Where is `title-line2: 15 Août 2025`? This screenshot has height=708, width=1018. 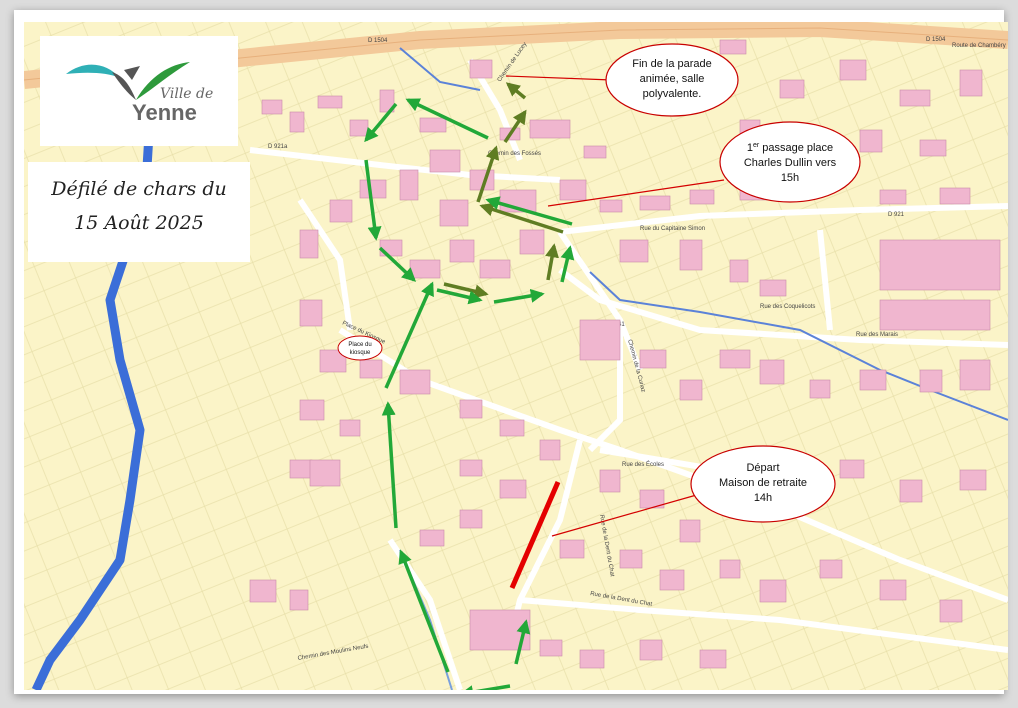 title-line2: 15 Août 2025 is located at coordinates (139, 223).